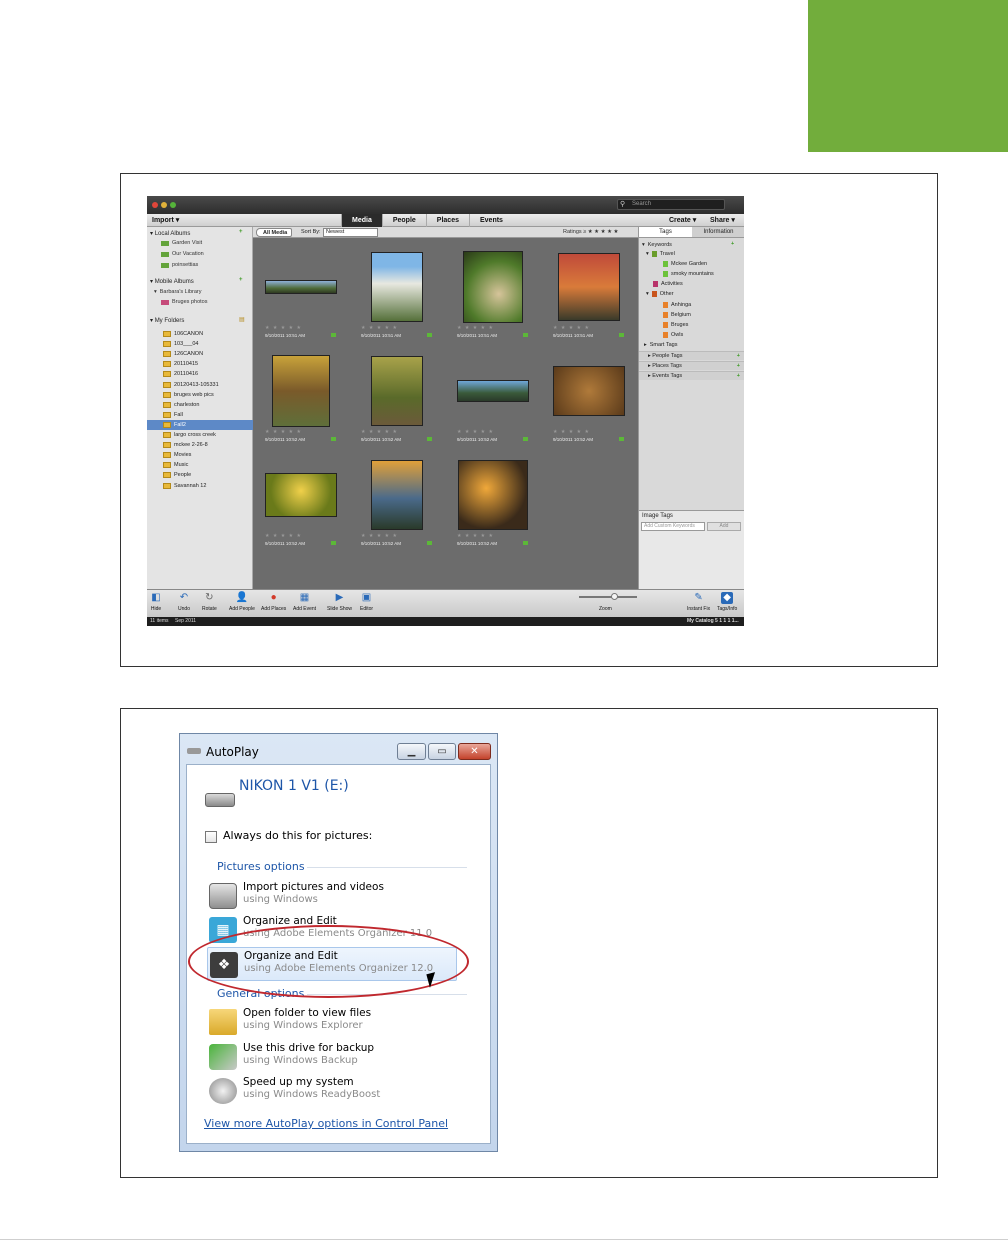 This screenshot has width=1008, height=1241. Describe the element at coordinates (688, 274) in the screenshot. I see `tag-item: smoky mountains` at that location.